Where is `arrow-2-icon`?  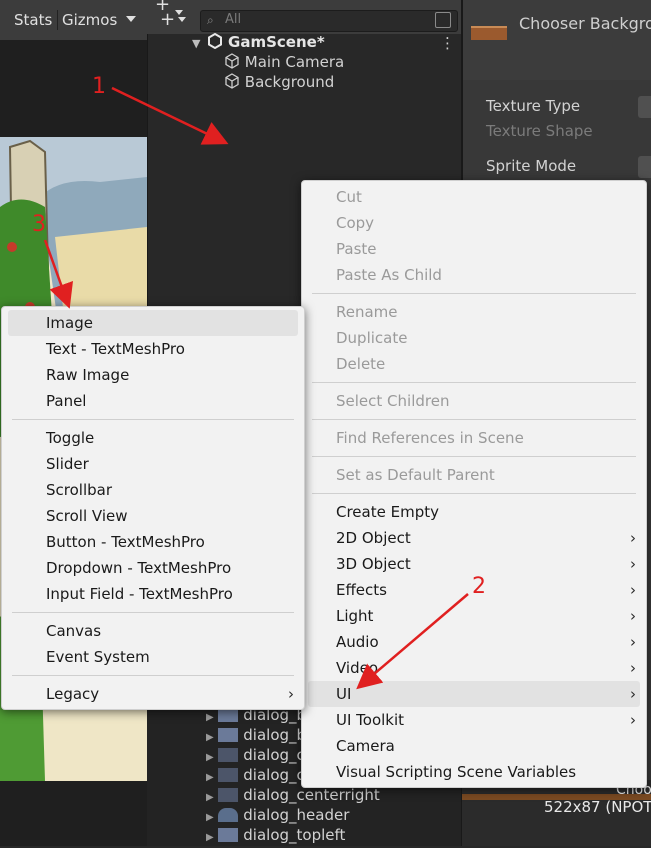 arrow-2-icon is located at coordinates (412, 641).